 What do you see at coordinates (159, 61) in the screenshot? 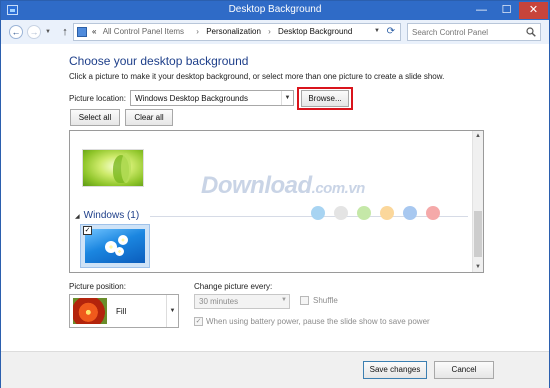
I see `page-title: Choose your desktop background` at bounding box center [159, 61].